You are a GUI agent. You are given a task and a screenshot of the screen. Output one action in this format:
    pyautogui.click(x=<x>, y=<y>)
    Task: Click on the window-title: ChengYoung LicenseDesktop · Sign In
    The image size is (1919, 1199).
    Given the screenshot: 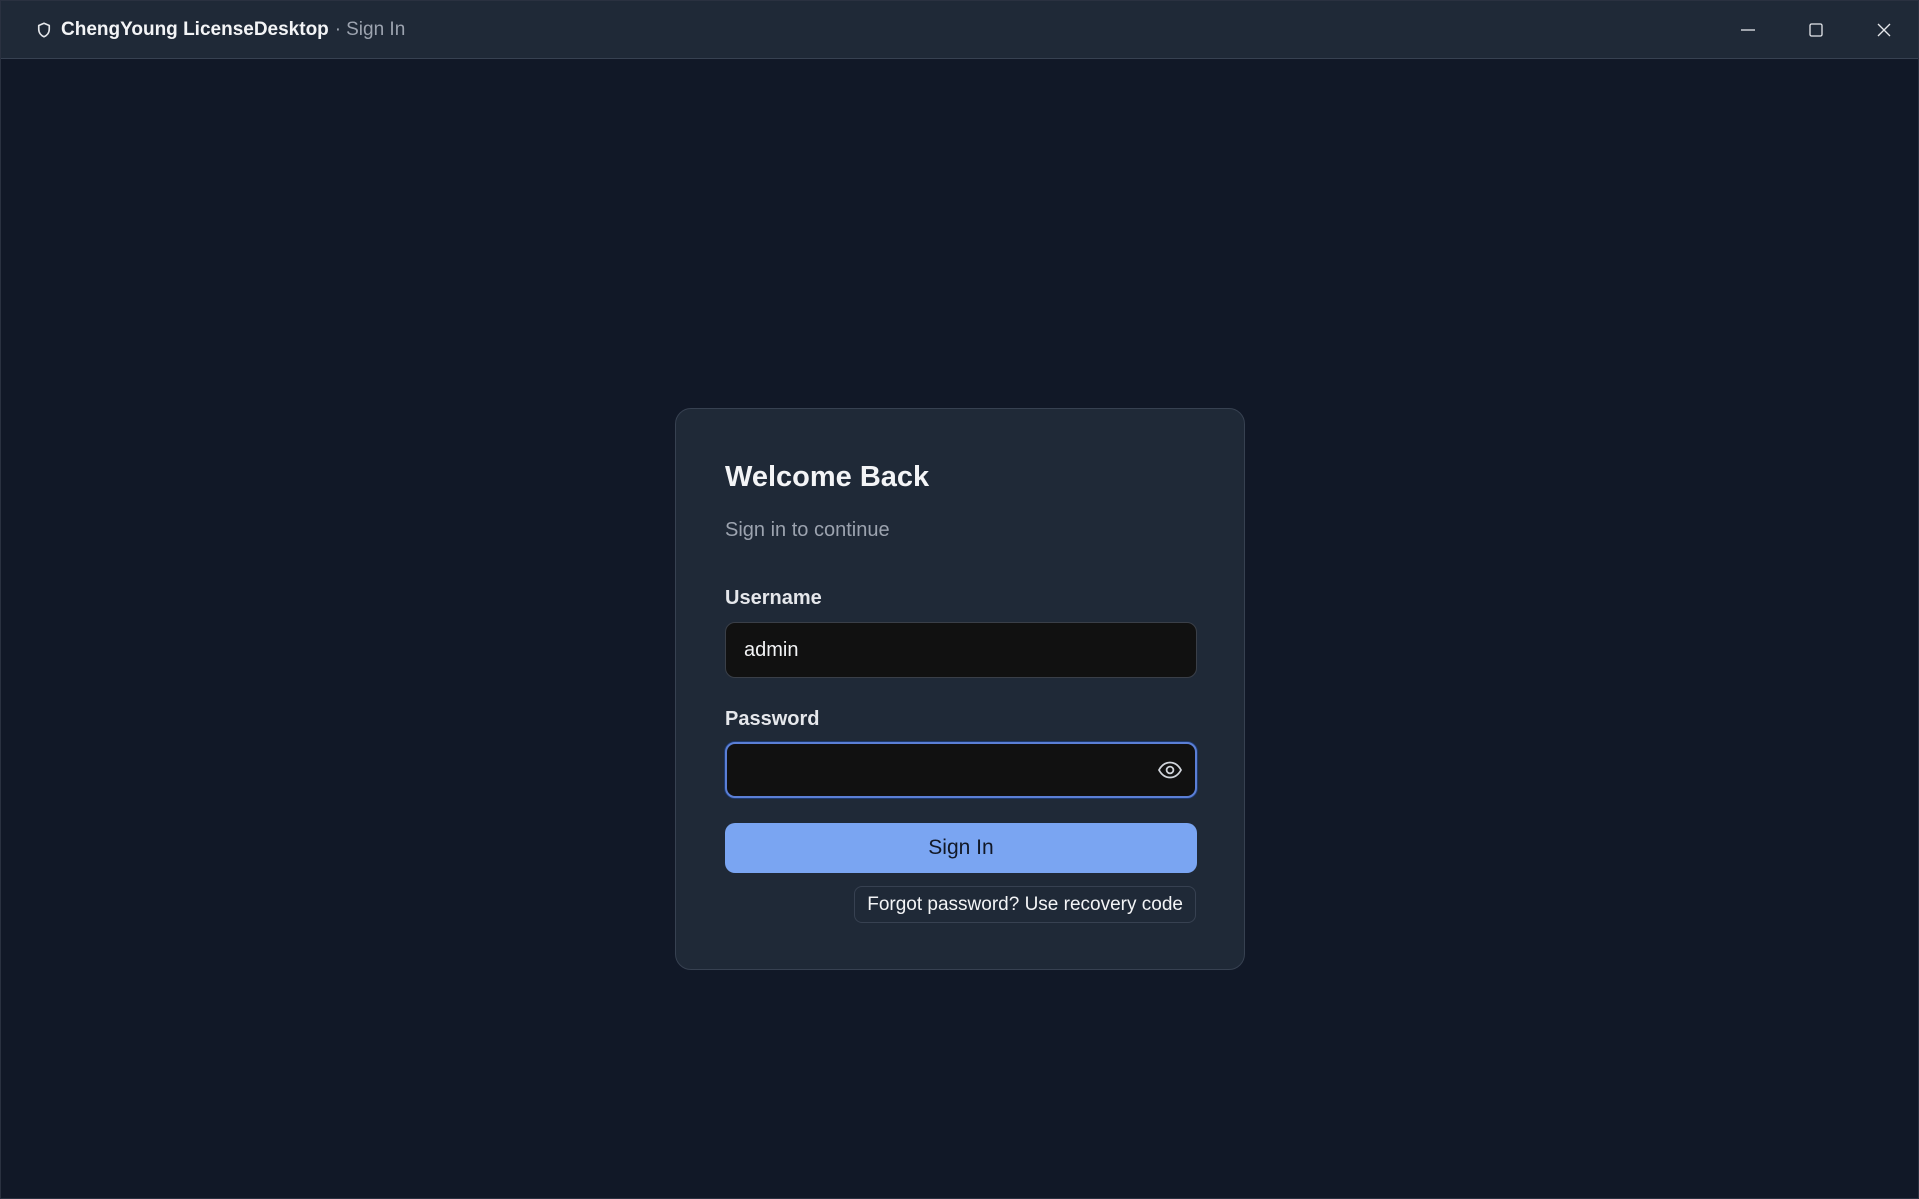 What is the action you would take?
    pyautogui.click(x=220, y=30)
    